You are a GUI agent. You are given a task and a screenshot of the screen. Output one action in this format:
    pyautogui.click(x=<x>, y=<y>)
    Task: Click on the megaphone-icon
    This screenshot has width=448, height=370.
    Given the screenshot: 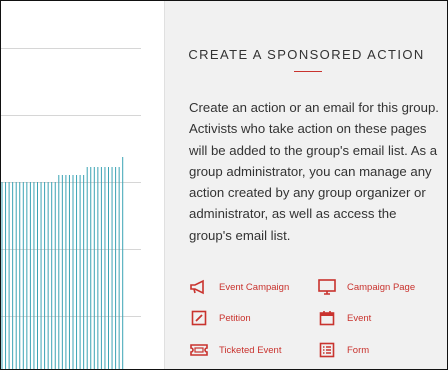 What is the action you would take?
    pyautogui.click(x=199, y=287)
    